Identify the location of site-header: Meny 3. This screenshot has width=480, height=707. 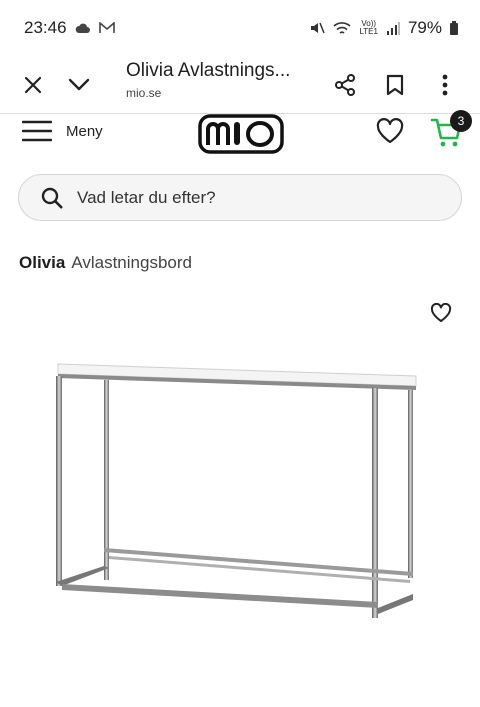
(240, 132).